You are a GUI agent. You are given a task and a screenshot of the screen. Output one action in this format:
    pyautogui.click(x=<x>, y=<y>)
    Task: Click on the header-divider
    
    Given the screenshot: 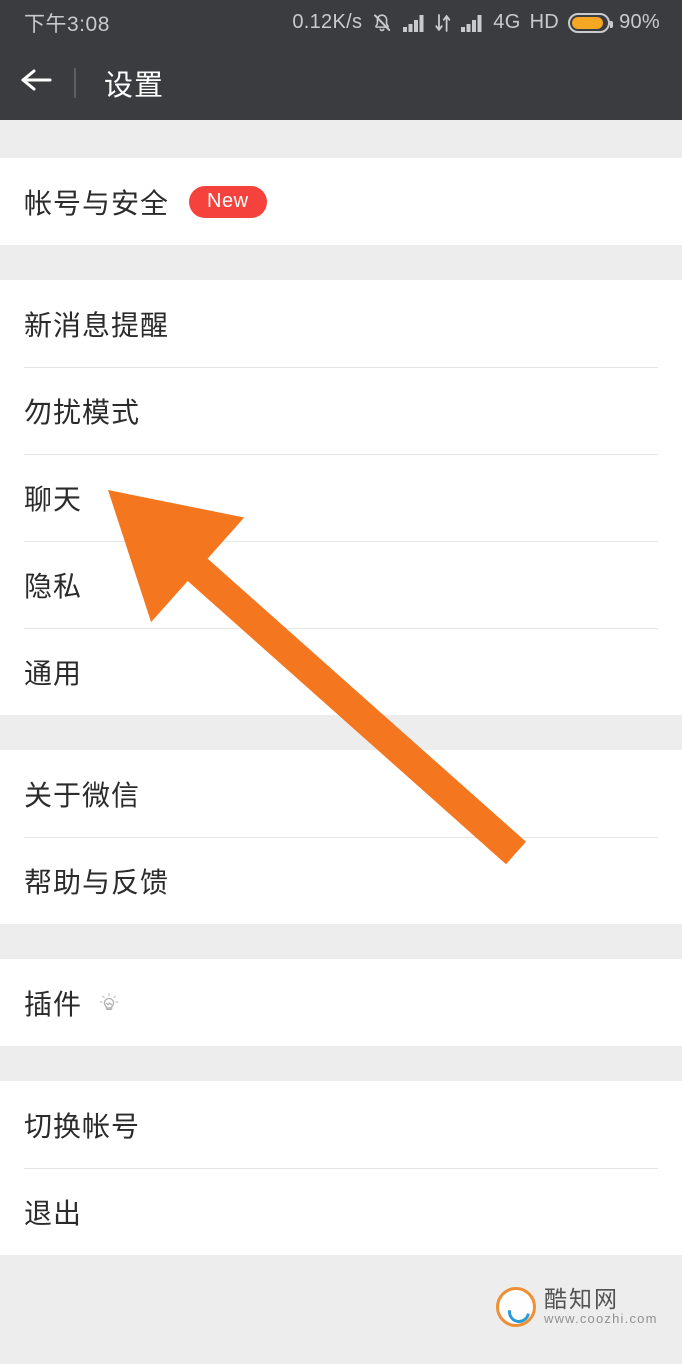 What is the action you would take?
    pyautogui.click(x=75, y=82)
    